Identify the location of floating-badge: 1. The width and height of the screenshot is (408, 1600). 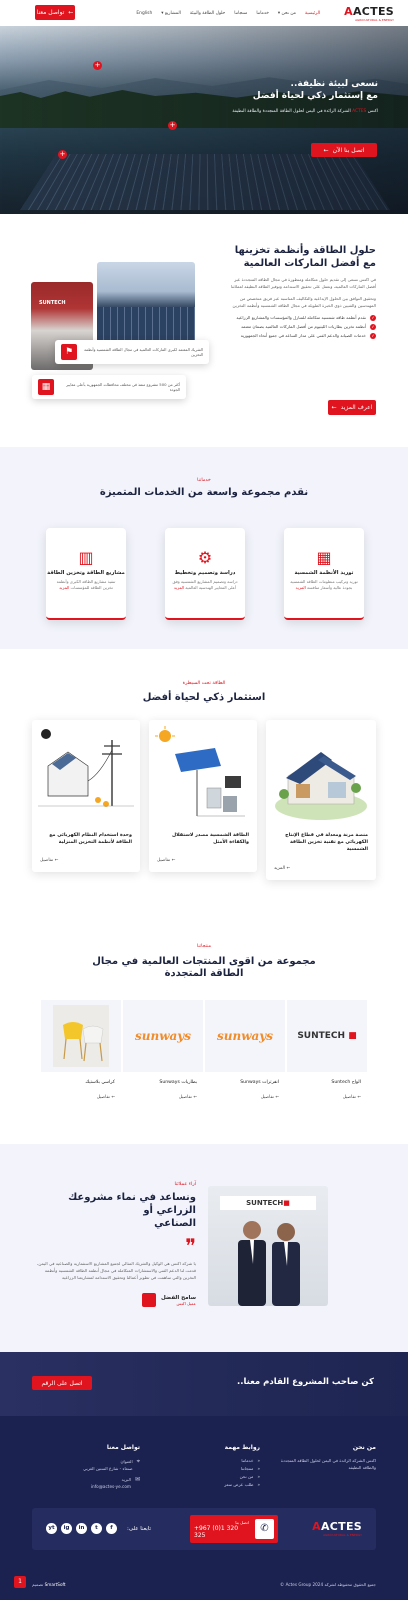
(20, 1582).